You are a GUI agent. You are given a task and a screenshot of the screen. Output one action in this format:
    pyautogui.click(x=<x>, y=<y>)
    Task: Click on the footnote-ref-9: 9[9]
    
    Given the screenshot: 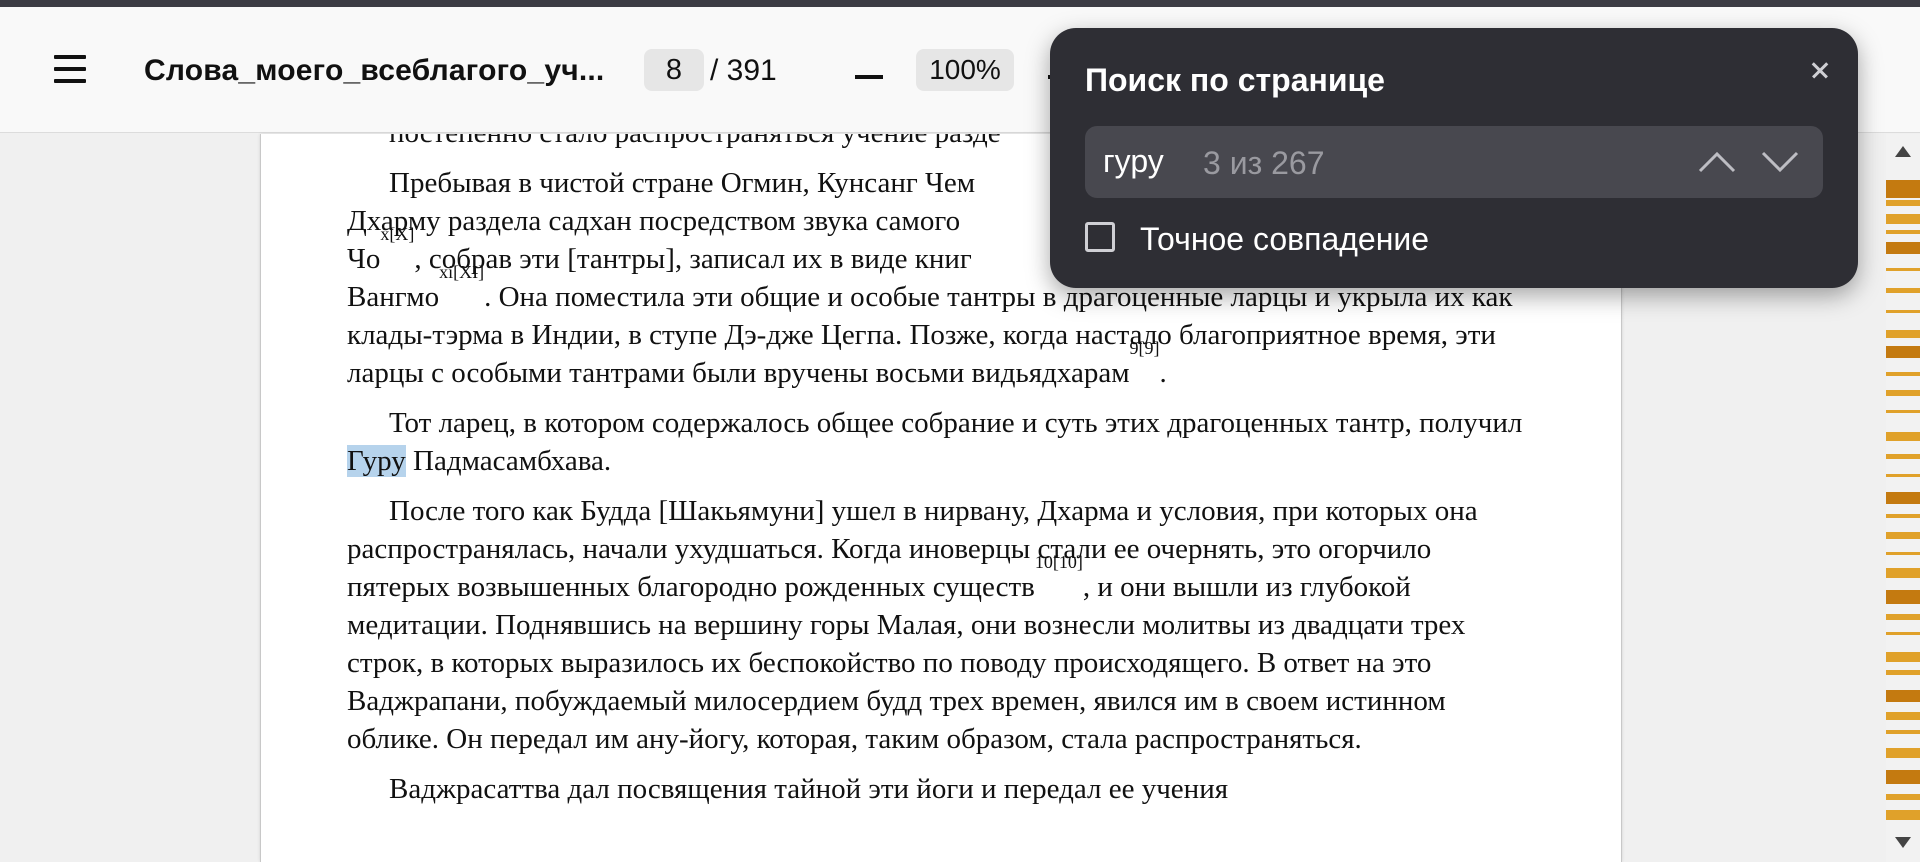 What is the action you would take?
    pyautogui.click(x=1145, y=348)
    